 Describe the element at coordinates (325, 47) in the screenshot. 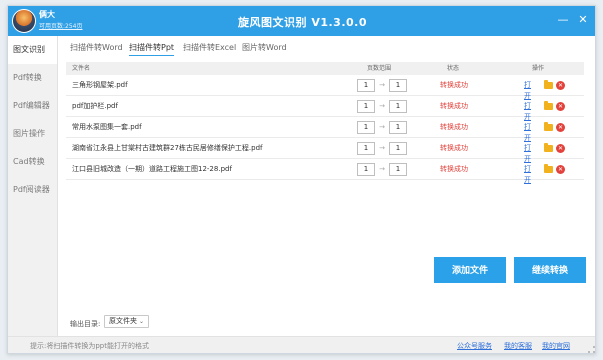

I see `tab-bar: 扫描件转Word 扫描件转Ppt 扫描件转Excel 图片转Word` at that location.